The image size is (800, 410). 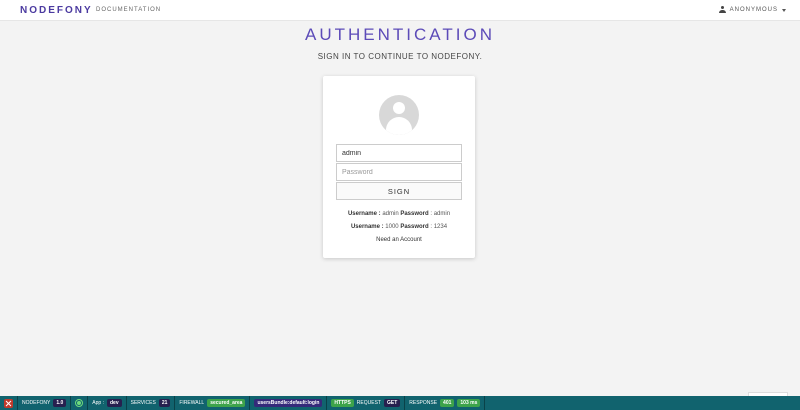 I want to click on route-value: usersBundle:default:login, so click(x=288, y=403).